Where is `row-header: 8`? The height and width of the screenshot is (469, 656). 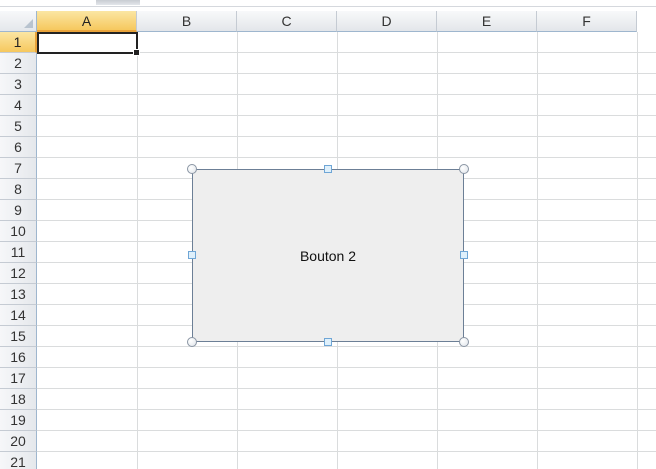 row-header: 8 is located at coordinates (18, 189).